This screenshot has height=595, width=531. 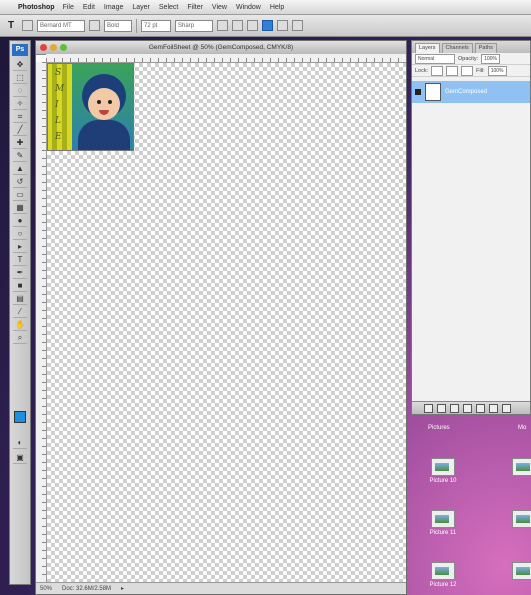 What do you see at coordinates (248, 7) in the screenshot?
I see `menu-window: Window` at bounding box center [248, 7].